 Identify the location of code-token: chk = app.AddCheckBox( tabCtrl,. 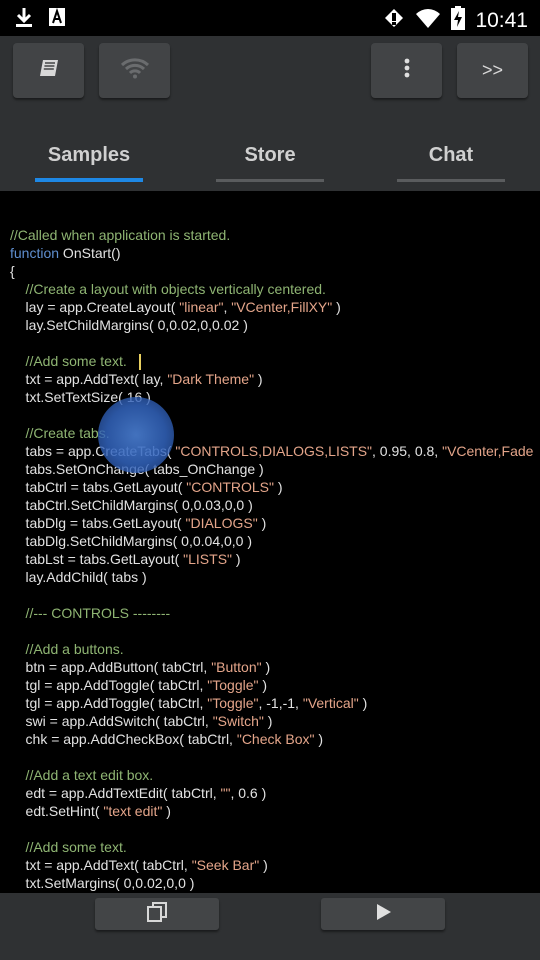
(123, 739).